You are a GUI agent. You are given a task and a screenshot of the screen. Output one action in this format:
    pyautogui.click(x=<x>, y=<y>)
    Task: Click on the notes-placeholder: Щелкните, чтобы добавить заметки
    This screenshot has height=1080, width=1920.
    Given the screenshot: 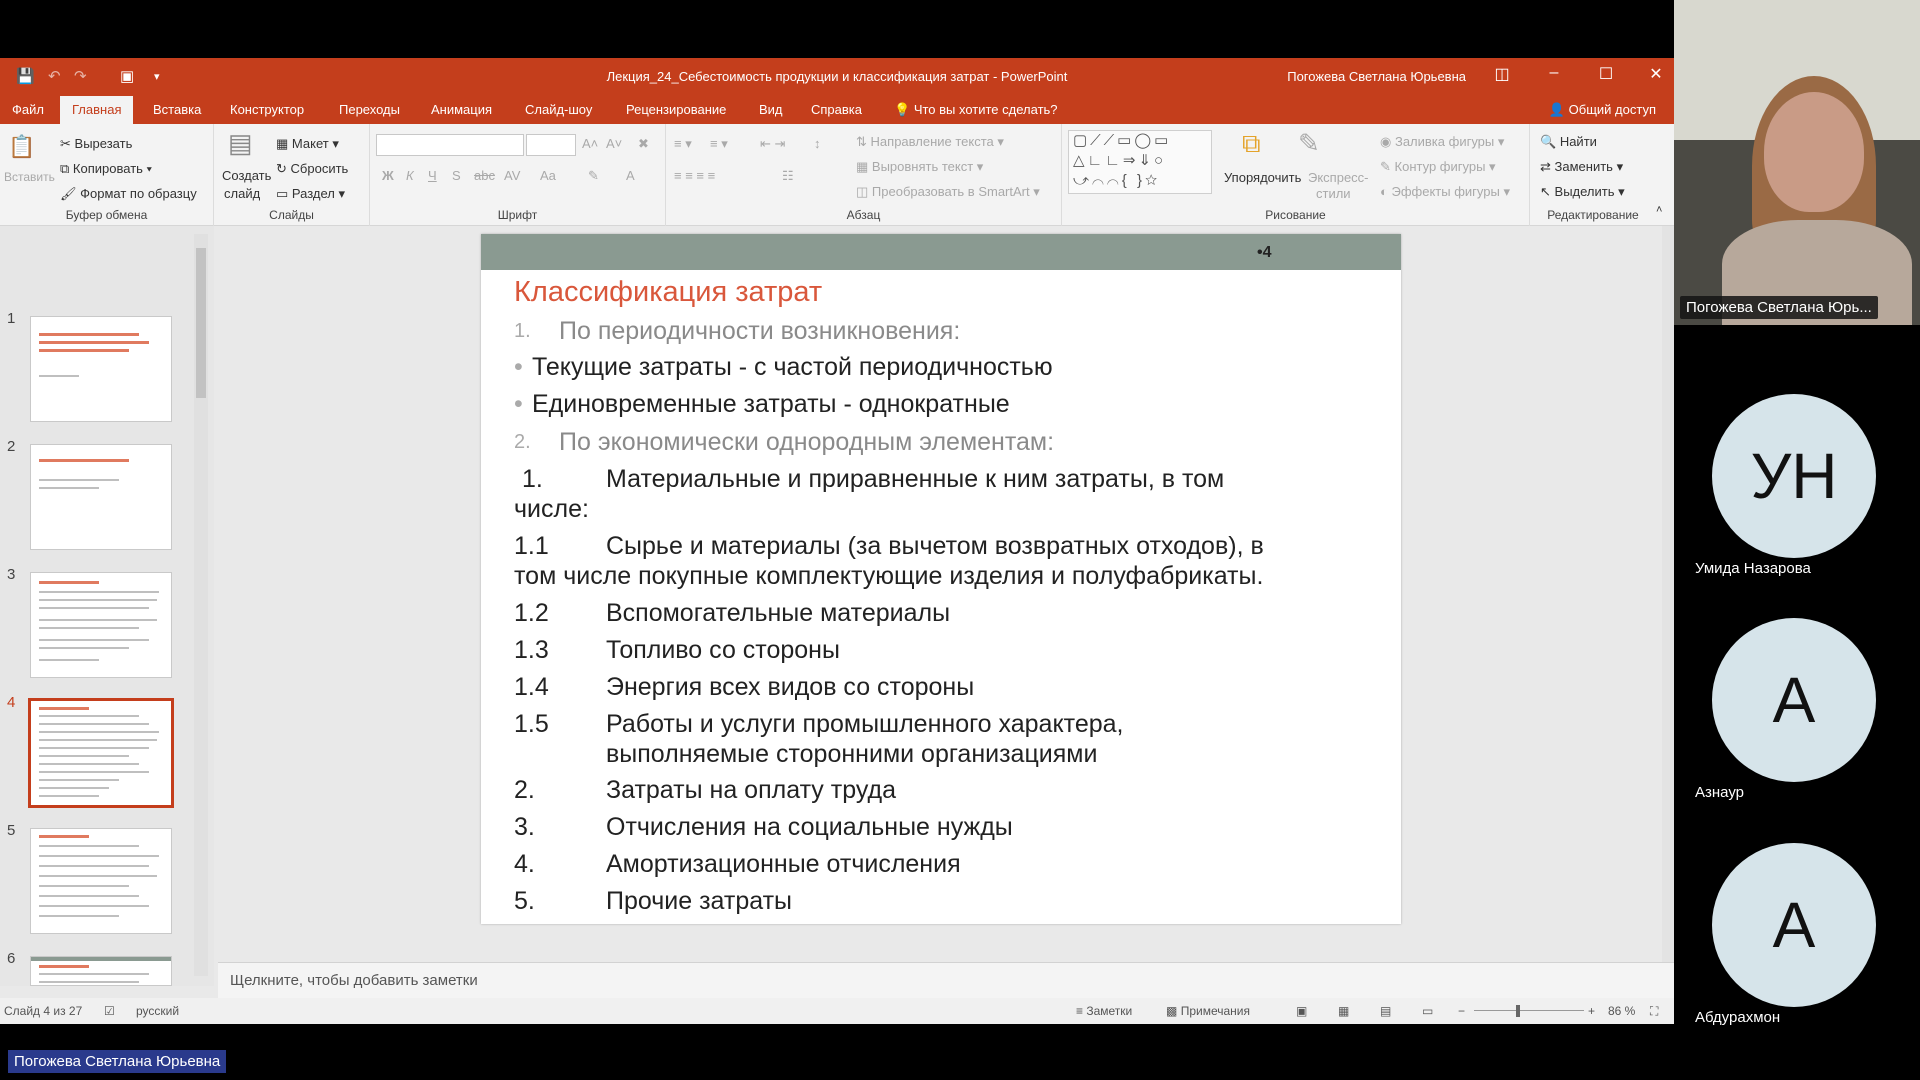 What is the action you would take?
    pyautogui.click(x=354, y=980)
    